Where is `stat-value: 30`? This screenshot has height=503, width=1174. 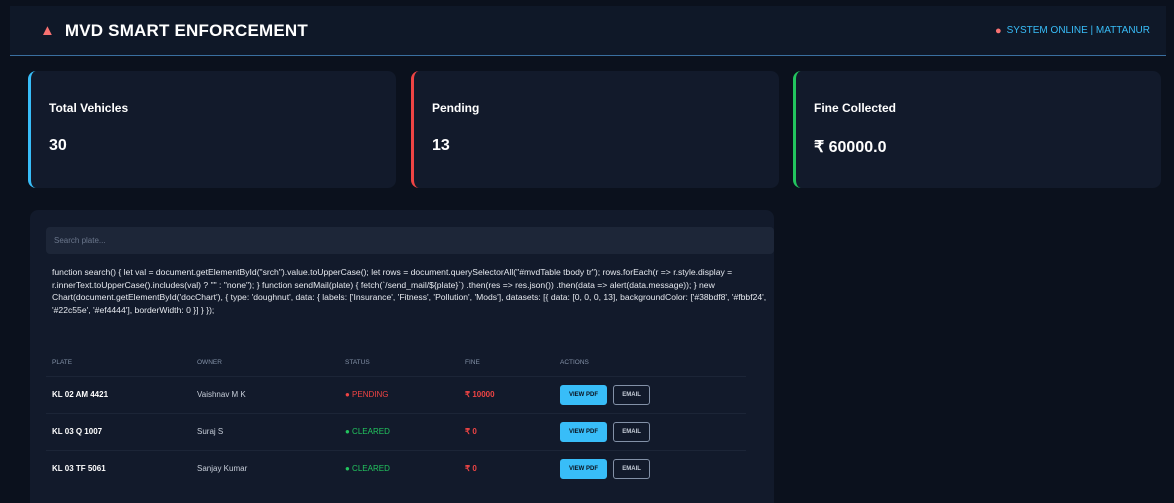
stat-value: 30 is located at coordinates (58, 145).